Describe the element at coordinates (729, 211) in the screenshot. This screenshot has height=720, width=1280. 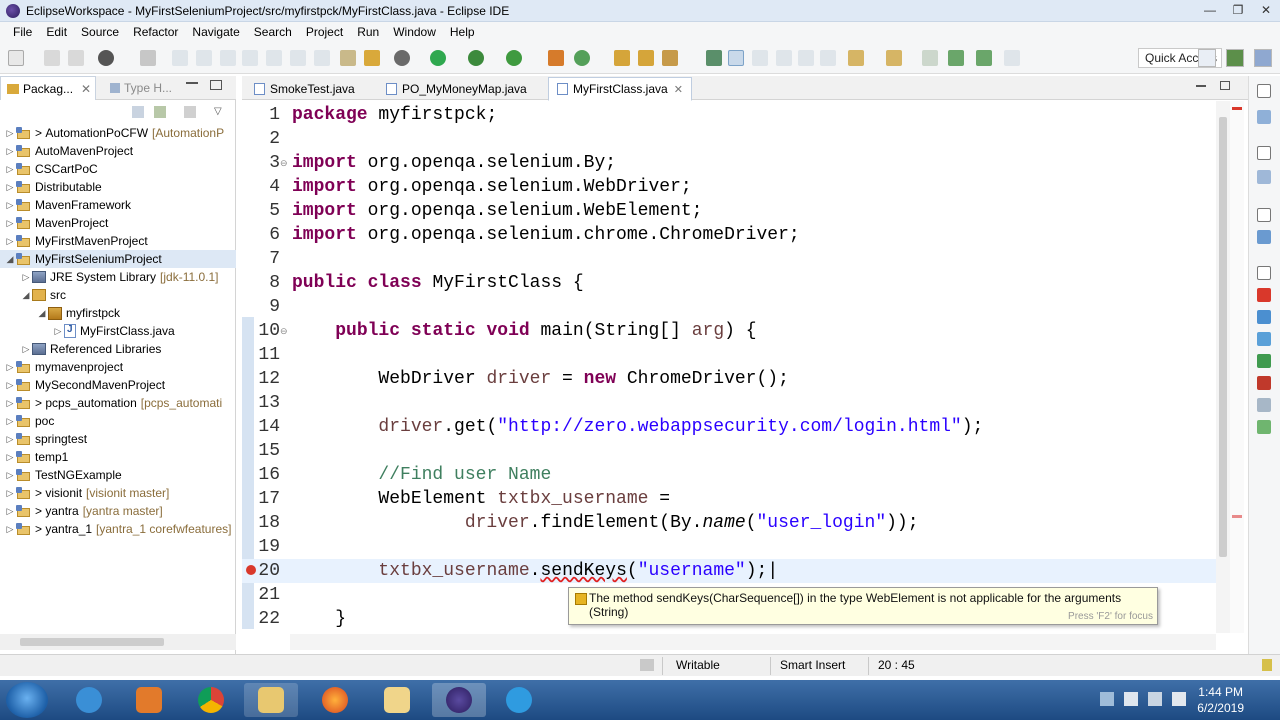
I see `code-line: 5 import org.openqa.selenium.WebElement;` at that location.